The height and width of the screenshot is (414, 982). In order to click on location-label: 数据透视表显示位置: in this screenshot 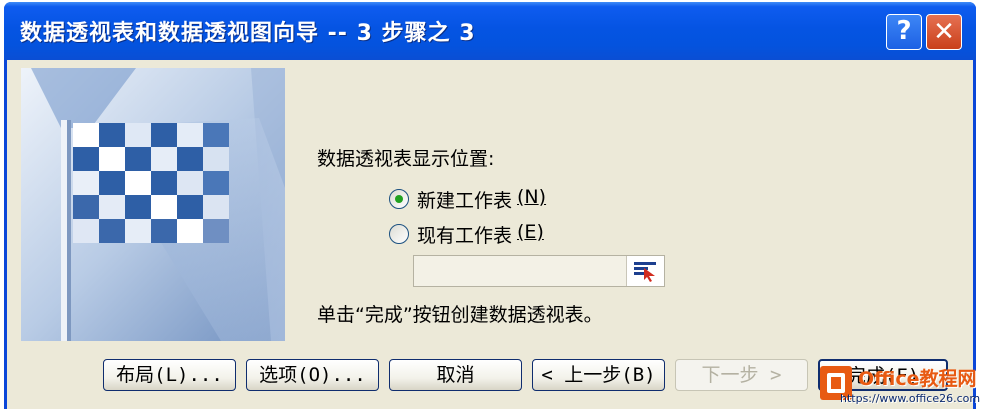, I will do `click(406, 159)`.